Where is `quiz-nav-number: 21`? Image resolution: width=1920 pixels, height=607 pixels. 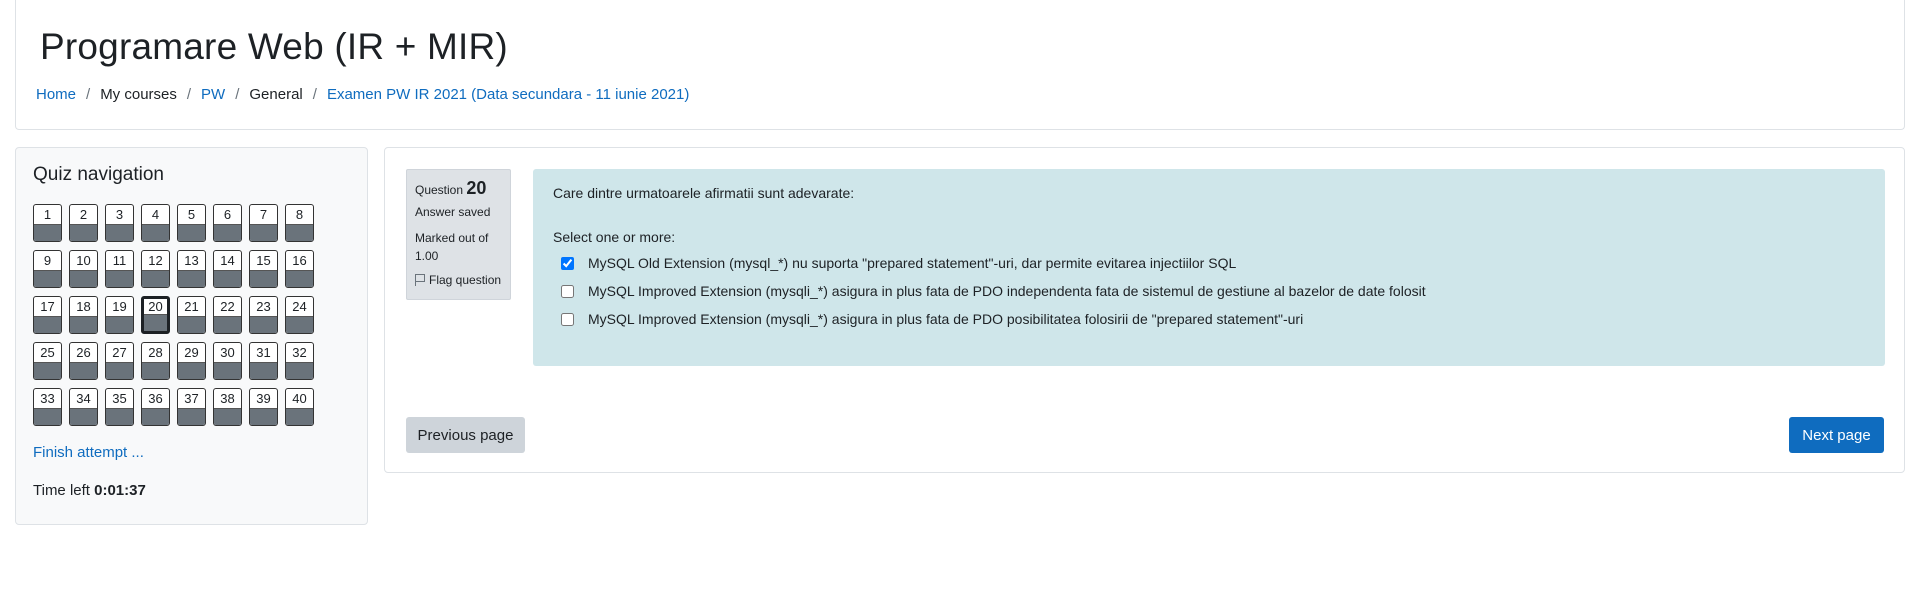
quiz-nav-number: 21 is located at coordinates (191, 306).